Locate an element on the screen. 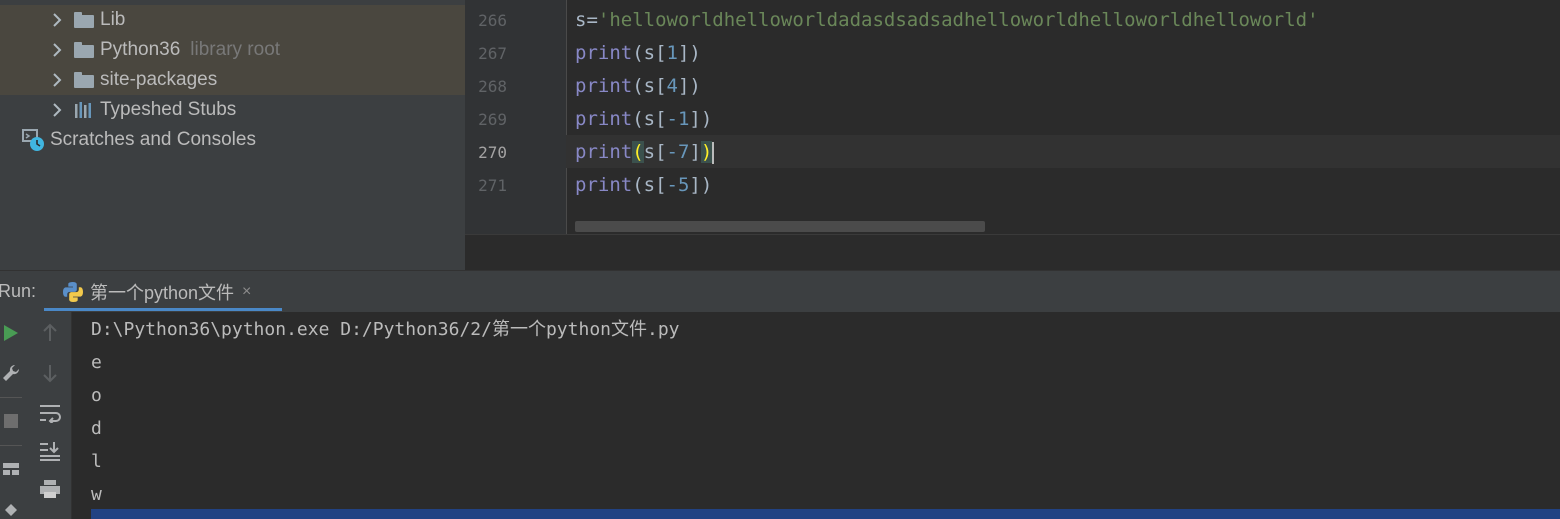 The image size is (1560, 519). run-tab: 第一个python文件 × is located at coordinates (163, 291).